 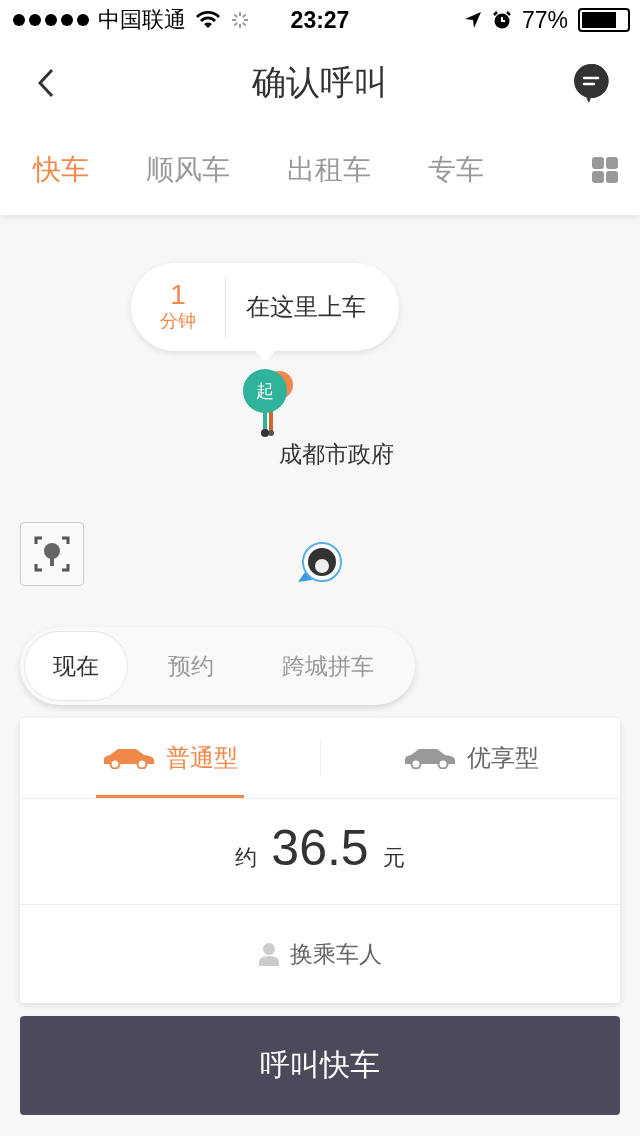 I want to click on pickup-bubble: 1 分钟 在这里上车, so click(x=265, y=307).